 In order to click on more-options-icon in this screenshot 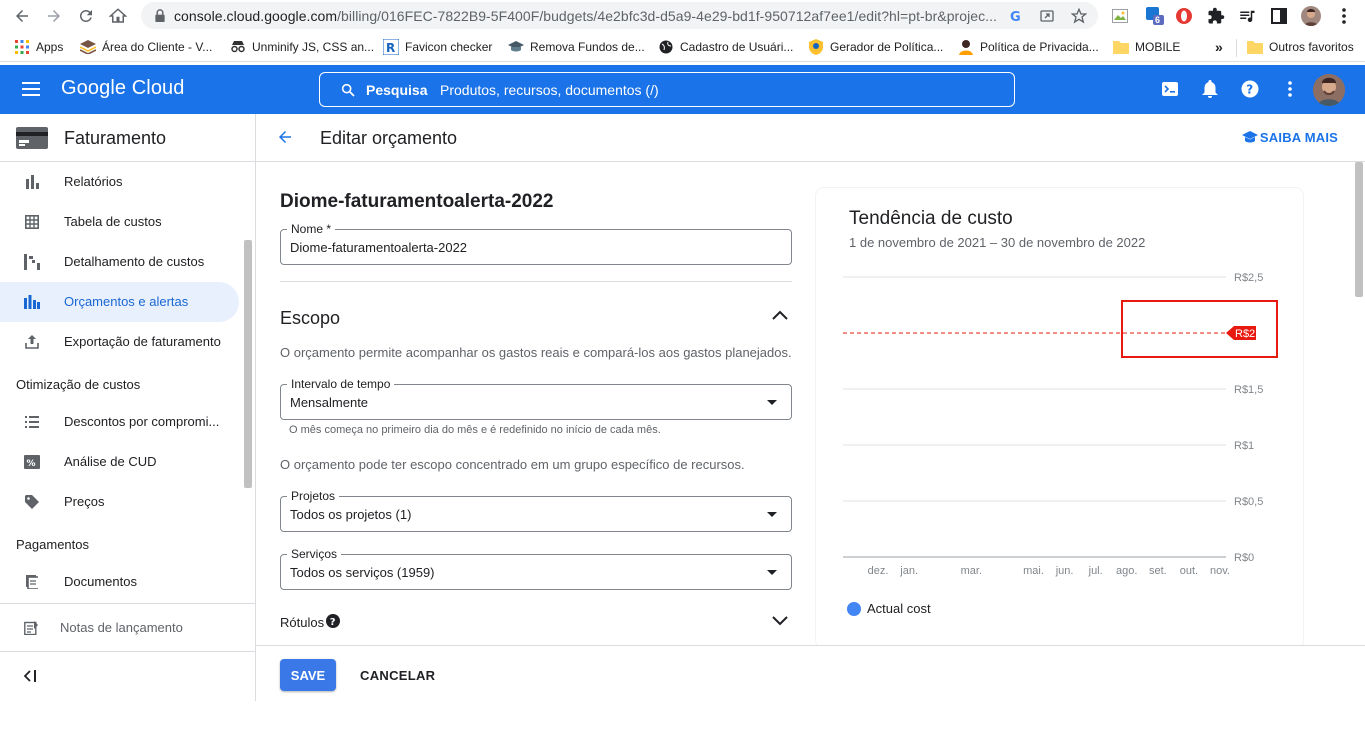, I will do `click(1290, 89)`.